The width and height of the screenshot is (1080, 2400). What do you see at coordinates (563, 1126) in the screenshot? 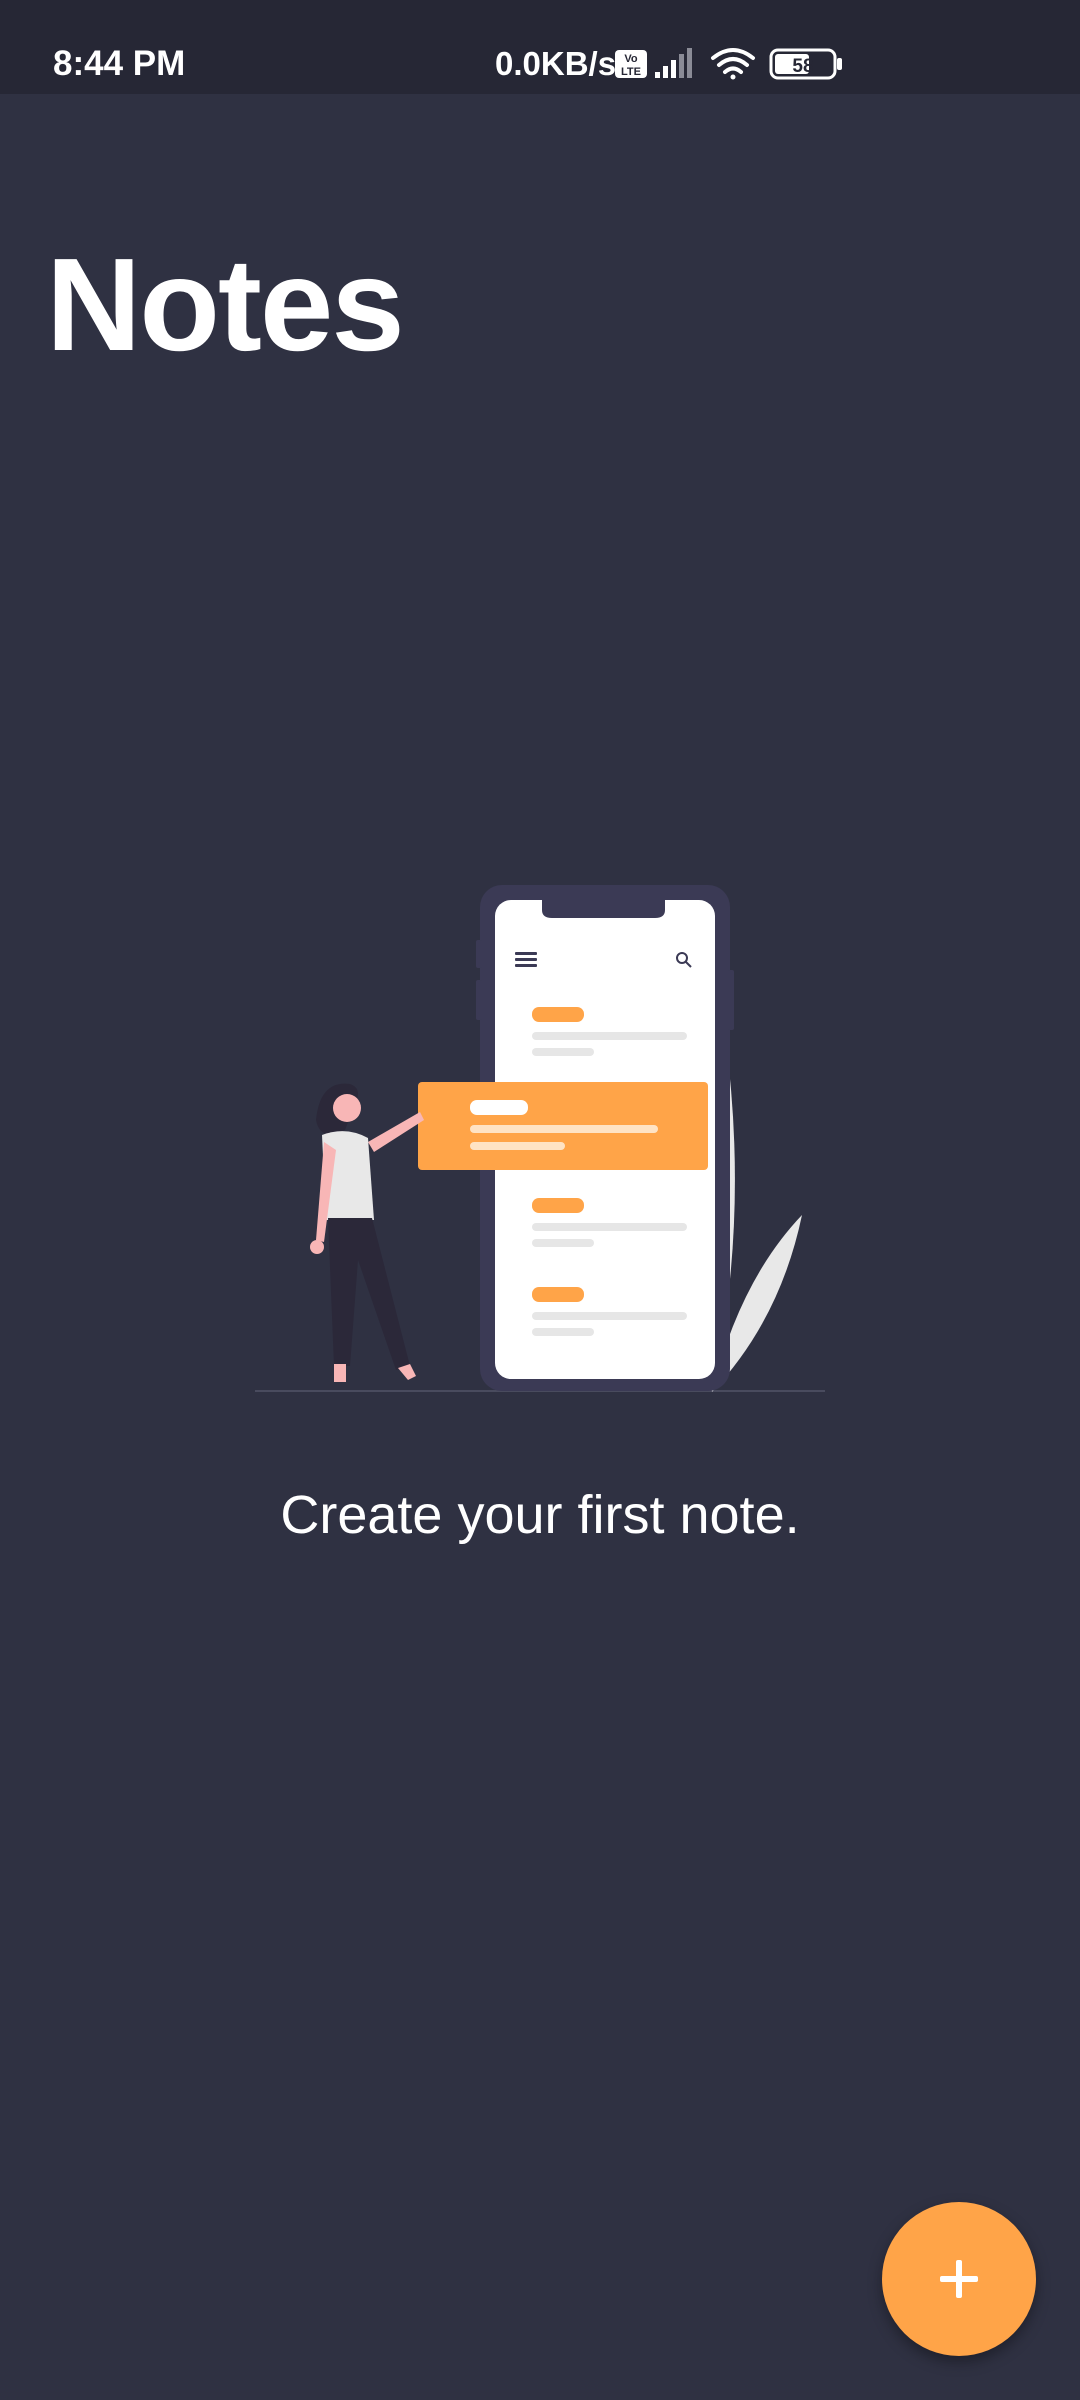
I see `note-card-icon` at bounding box center [563, 1126].